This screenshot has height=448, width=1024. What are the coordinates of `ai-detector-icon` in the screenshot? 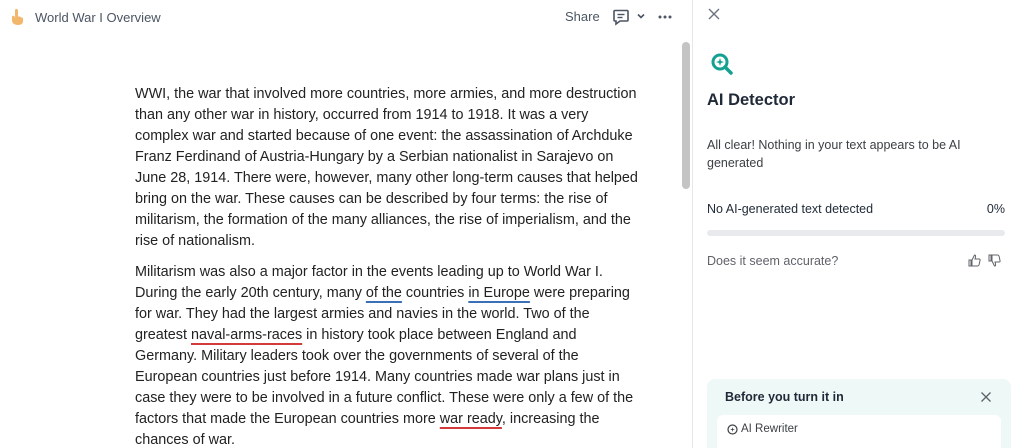 It's located at (722, 64).